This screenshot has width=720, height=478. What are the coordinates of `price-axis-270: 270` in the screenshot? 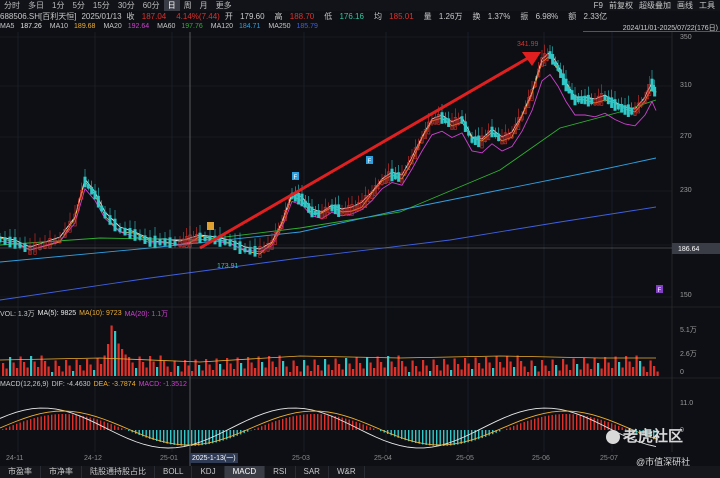 It's located at (686, 136).